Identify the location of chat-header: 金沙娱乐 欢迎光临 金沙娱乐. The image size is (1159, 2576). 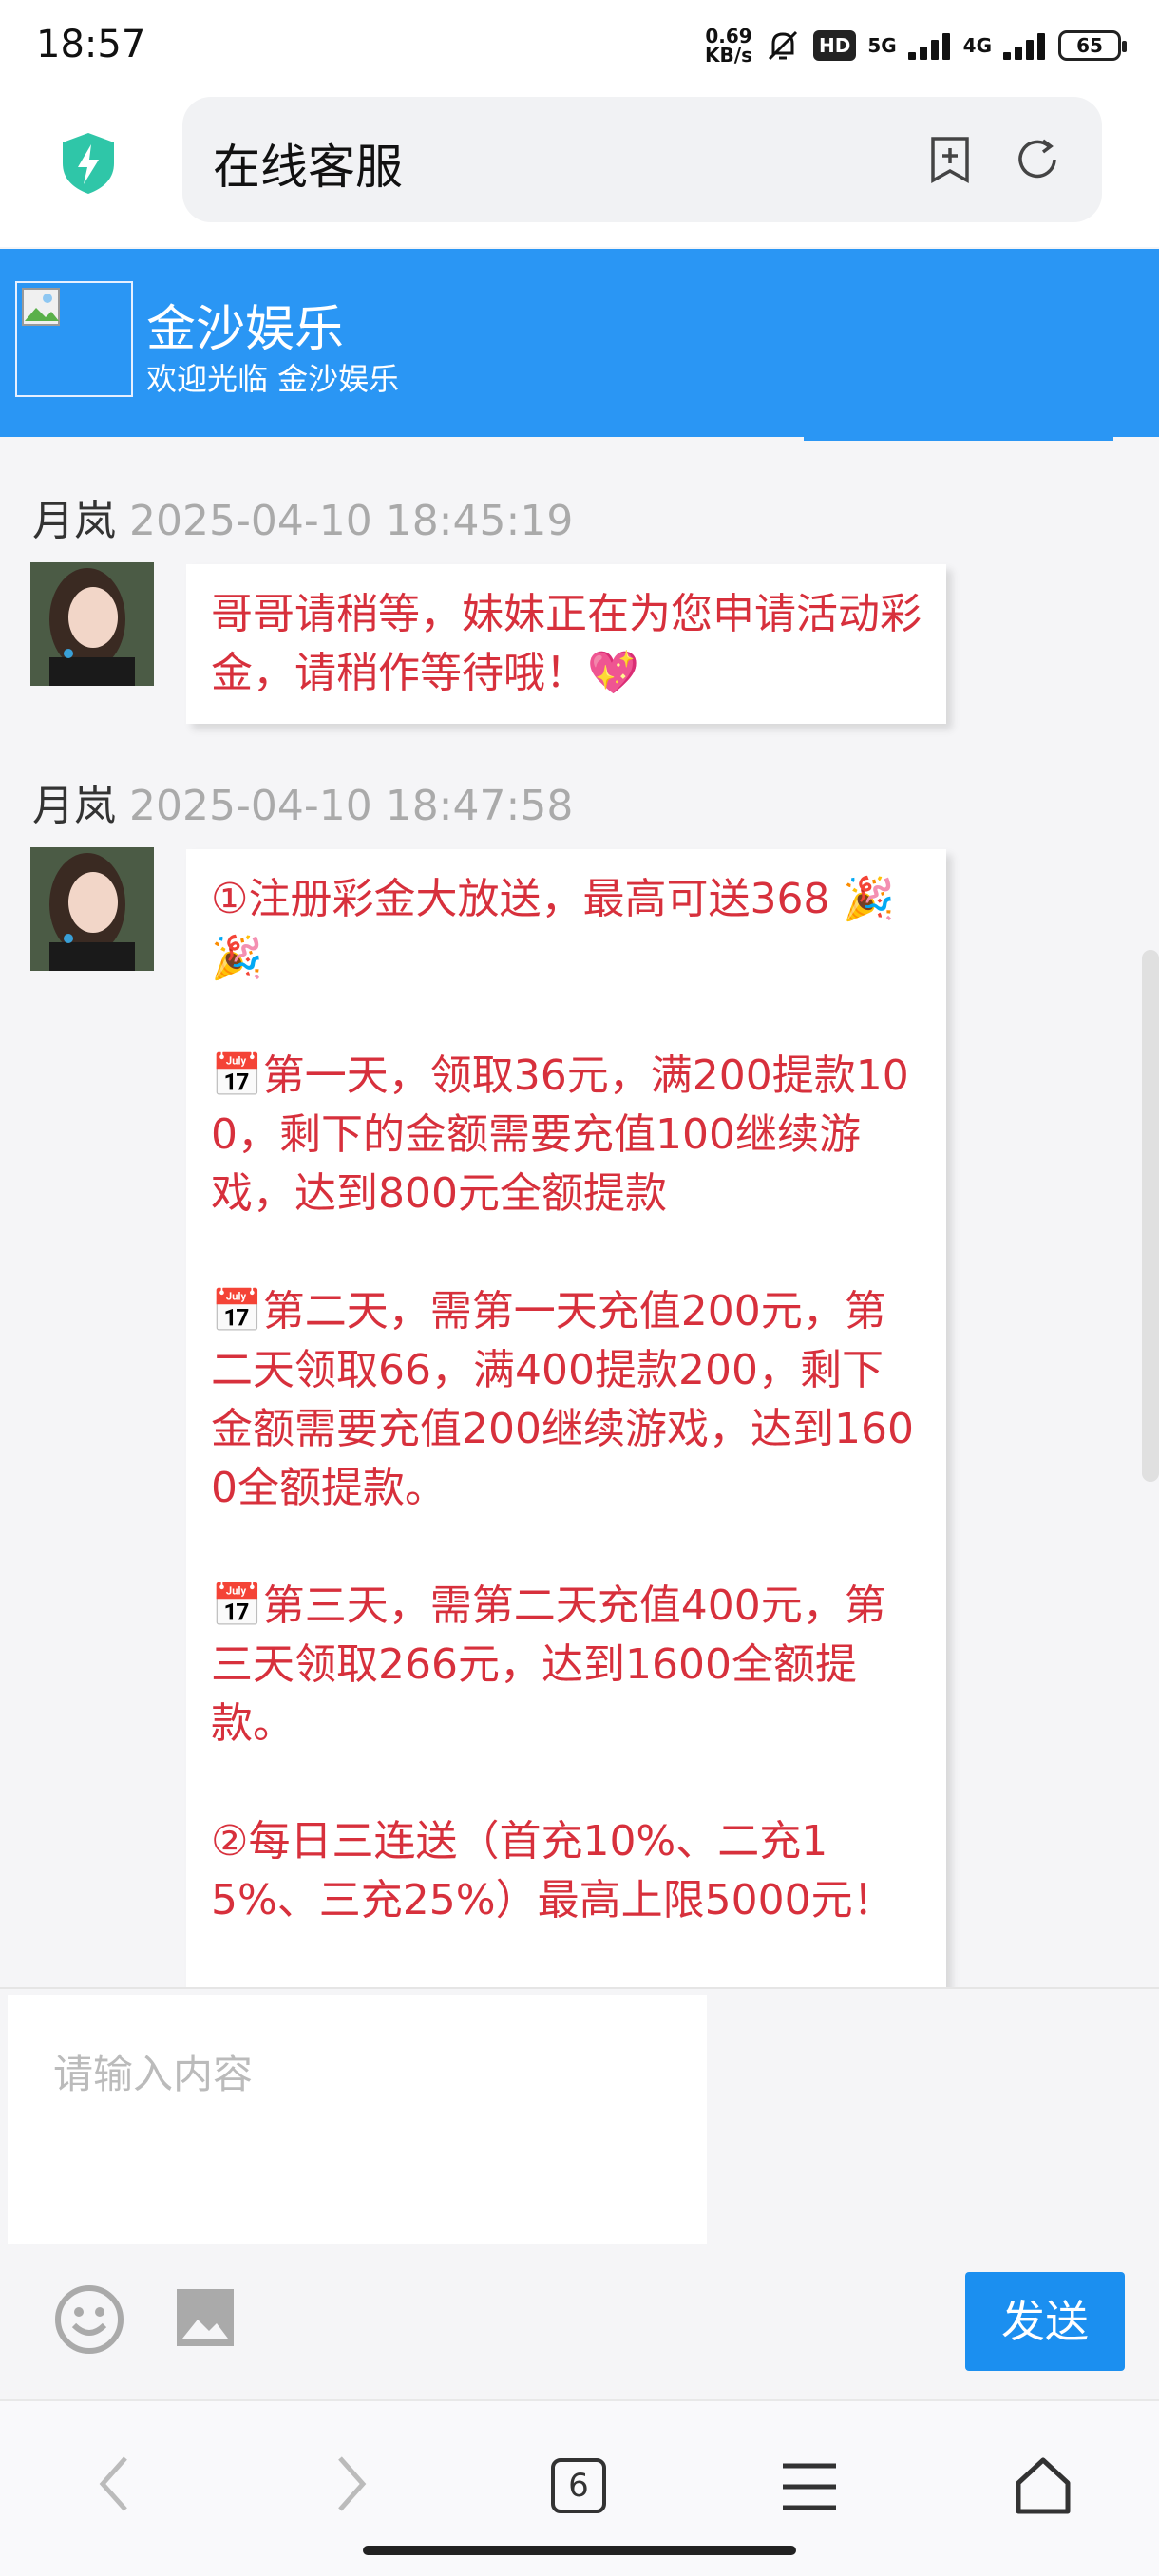
(579, 345).